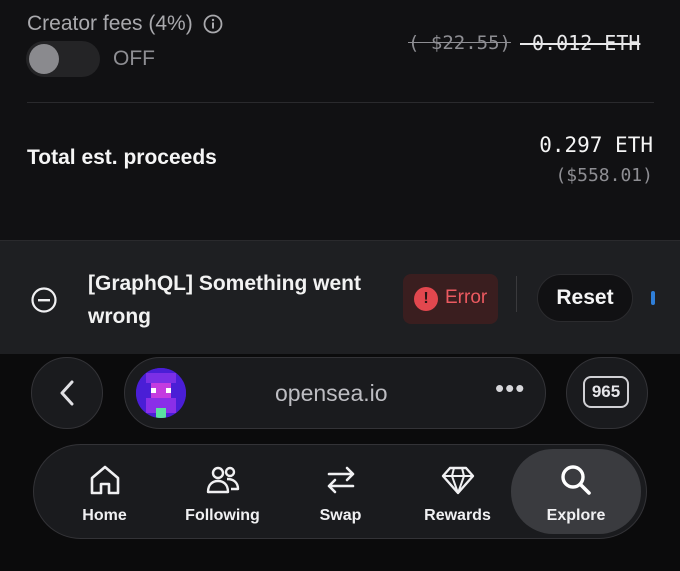  What do you see at coordinates (516, 294) in the screenshot?
I see `vertical-divider` at bounding box center [516, 294].